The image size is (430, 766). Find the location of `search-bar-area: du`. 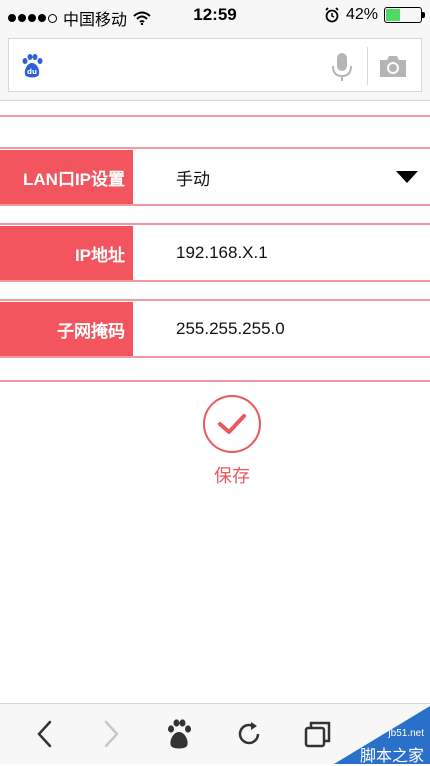

search-bar-area: du is located at coordinates (215, 65).